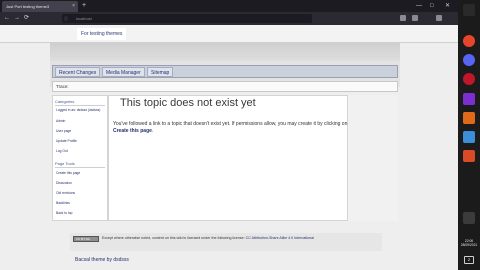  What do you see at coordinates (419, 6) in the screenshot?
I see `minimize-icon: —` at bounding box center [419, 6].